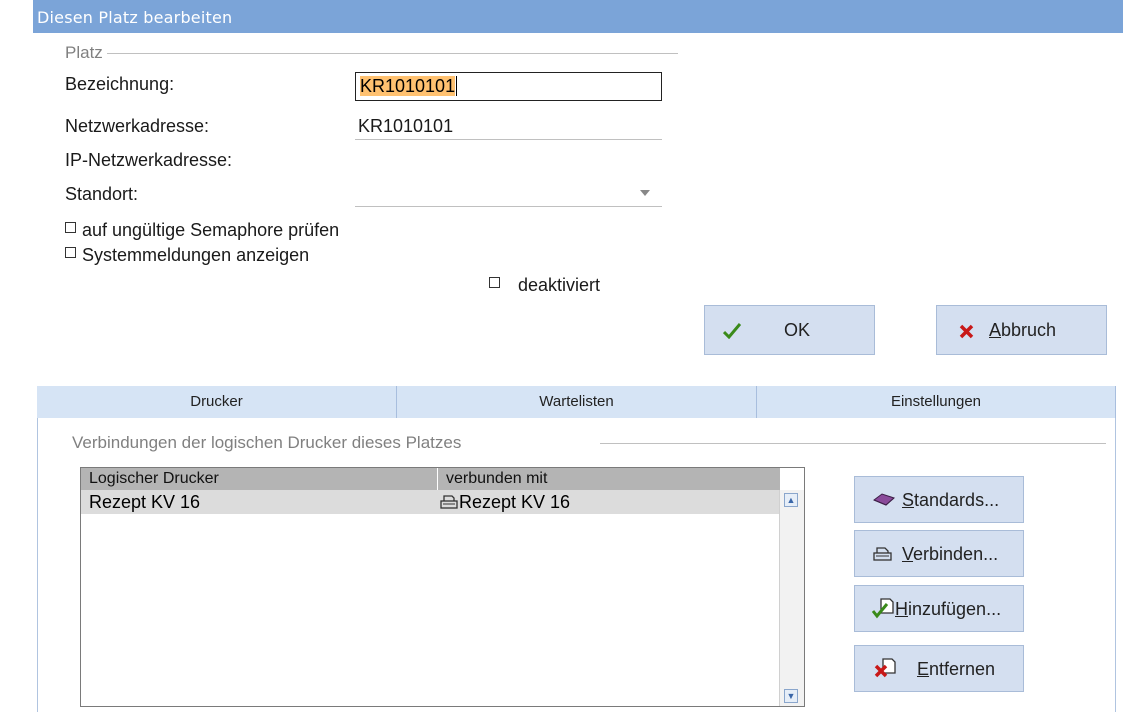  I want to click on remove-document-icon, so click(885, 668).